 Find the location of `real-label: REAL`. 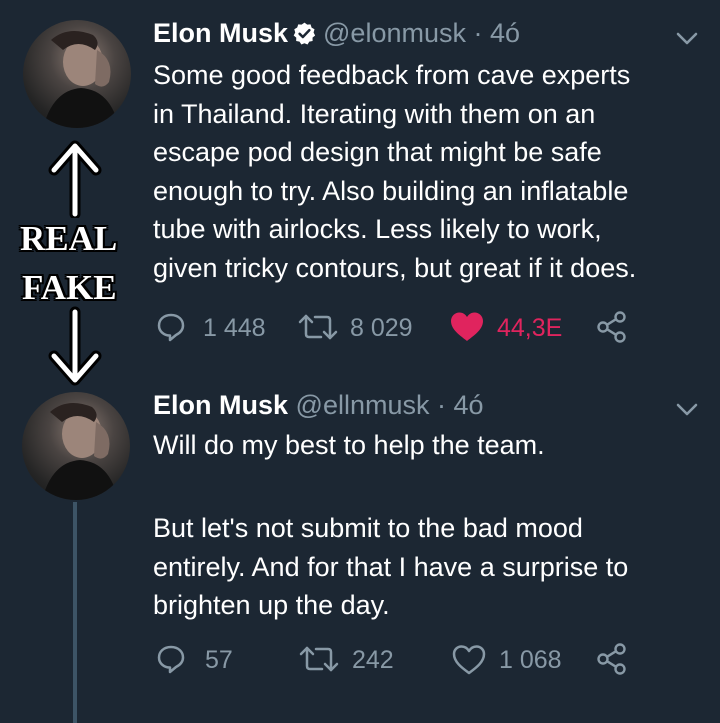

real-label: REAL is located at coordinates (69, 238).